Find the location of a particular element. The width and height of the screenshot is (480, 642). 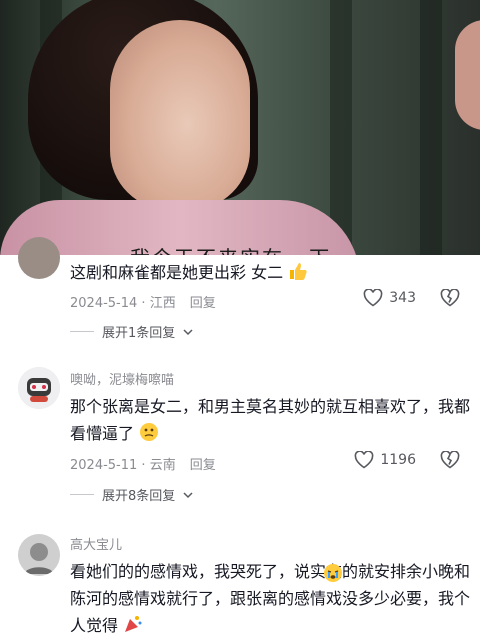

expand-replies-button: 展开8条回复 is located at coordinates (131, 494).